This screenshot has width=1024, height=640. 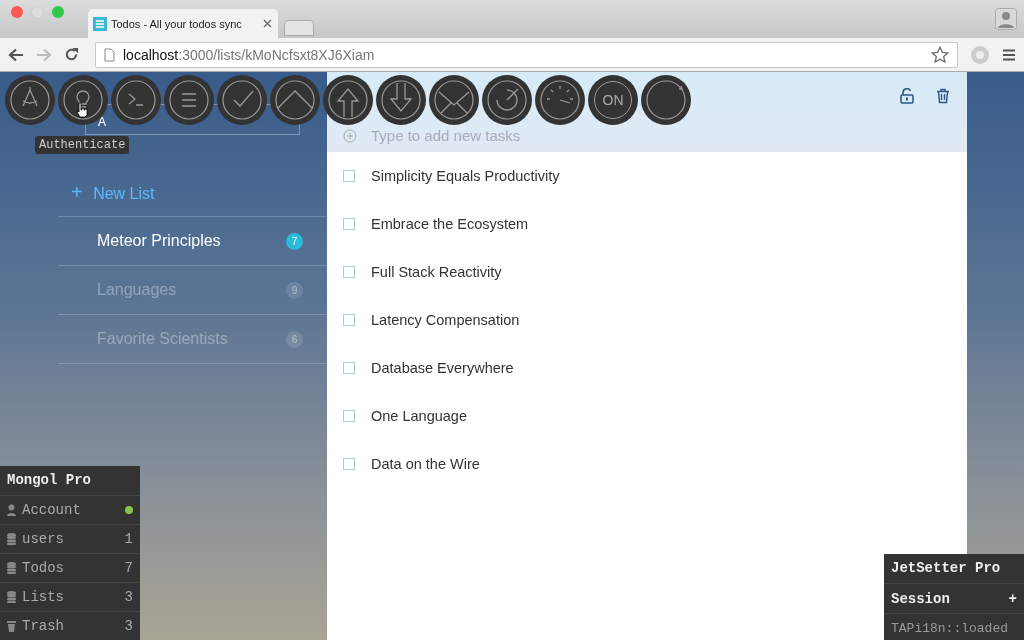 What do you see at coordinates (70, 481) in the screenshot?
I see `panel-title: Mongol Pro` at bounding box center [70, 481].